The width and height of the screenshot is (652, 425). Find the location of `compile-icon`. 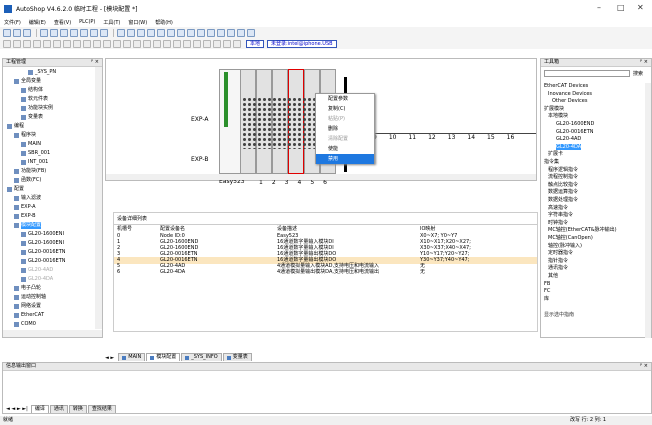

compile-icon is located at coordinates (121, 32).